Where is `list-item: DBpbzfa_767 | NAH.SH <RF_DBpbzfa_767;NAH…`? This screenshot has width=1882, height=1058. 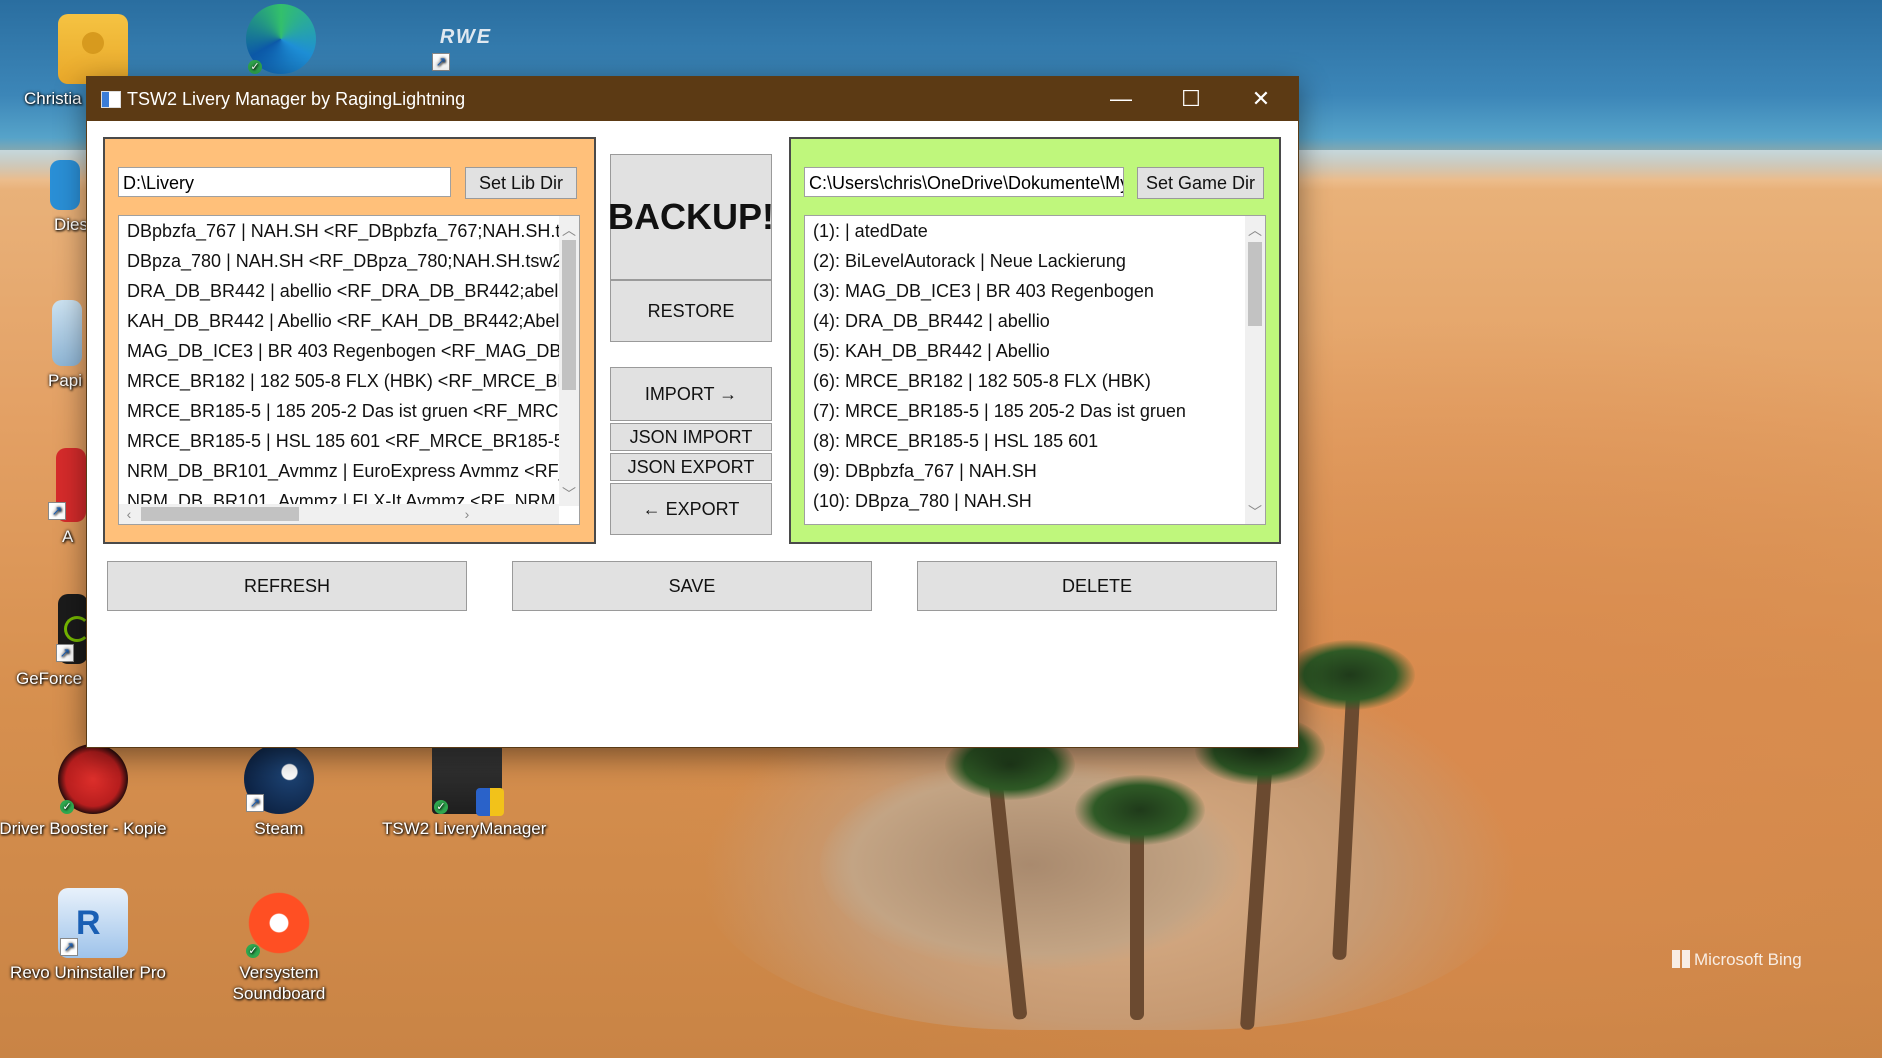 list-item: DBpbzfa_767 | NAH.SH <RF_DBpbzfa_767;NAH… is located at coordinates (339, 231).